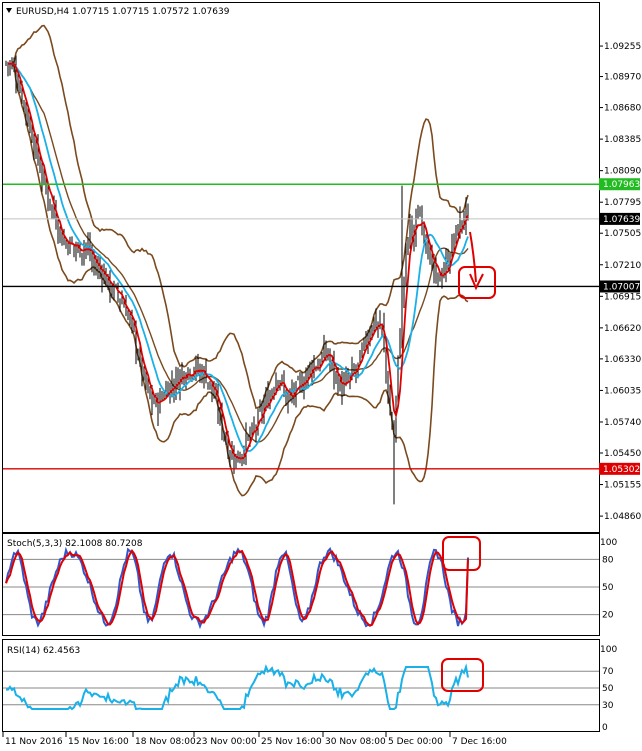 Image resolution: width=642 pixels, height=751 pixels. Describe the element at coordinates (608, 588) in the screenshot. I see `stoch-level-label: 50` at that location.